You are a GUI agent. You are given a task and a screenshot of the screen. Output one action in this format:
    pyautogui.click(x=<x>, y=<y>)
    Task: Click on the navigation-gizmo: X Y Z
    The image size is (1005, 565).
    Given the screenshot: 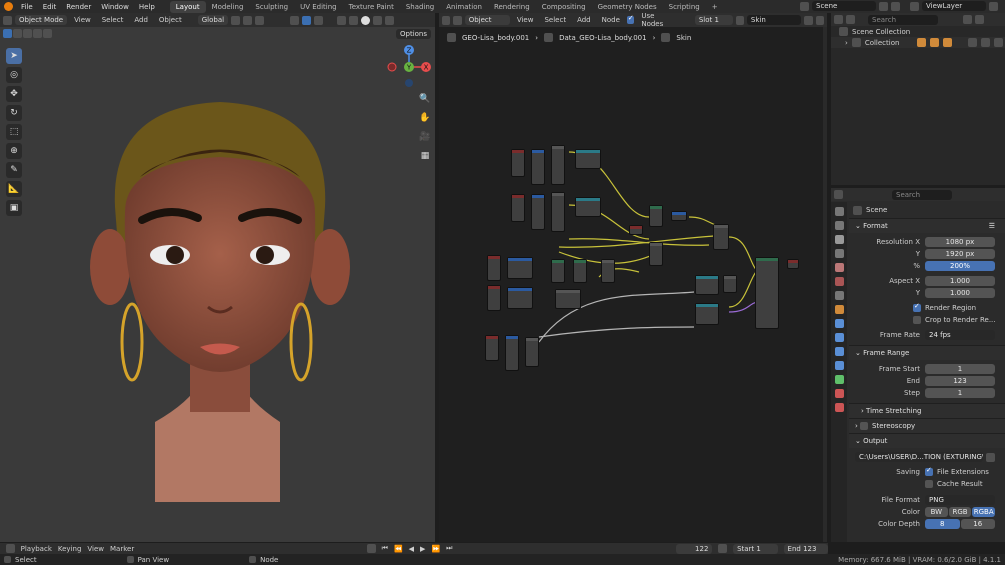 What is the action you would take?
    pyautogui.click(x=409, y=66)
    